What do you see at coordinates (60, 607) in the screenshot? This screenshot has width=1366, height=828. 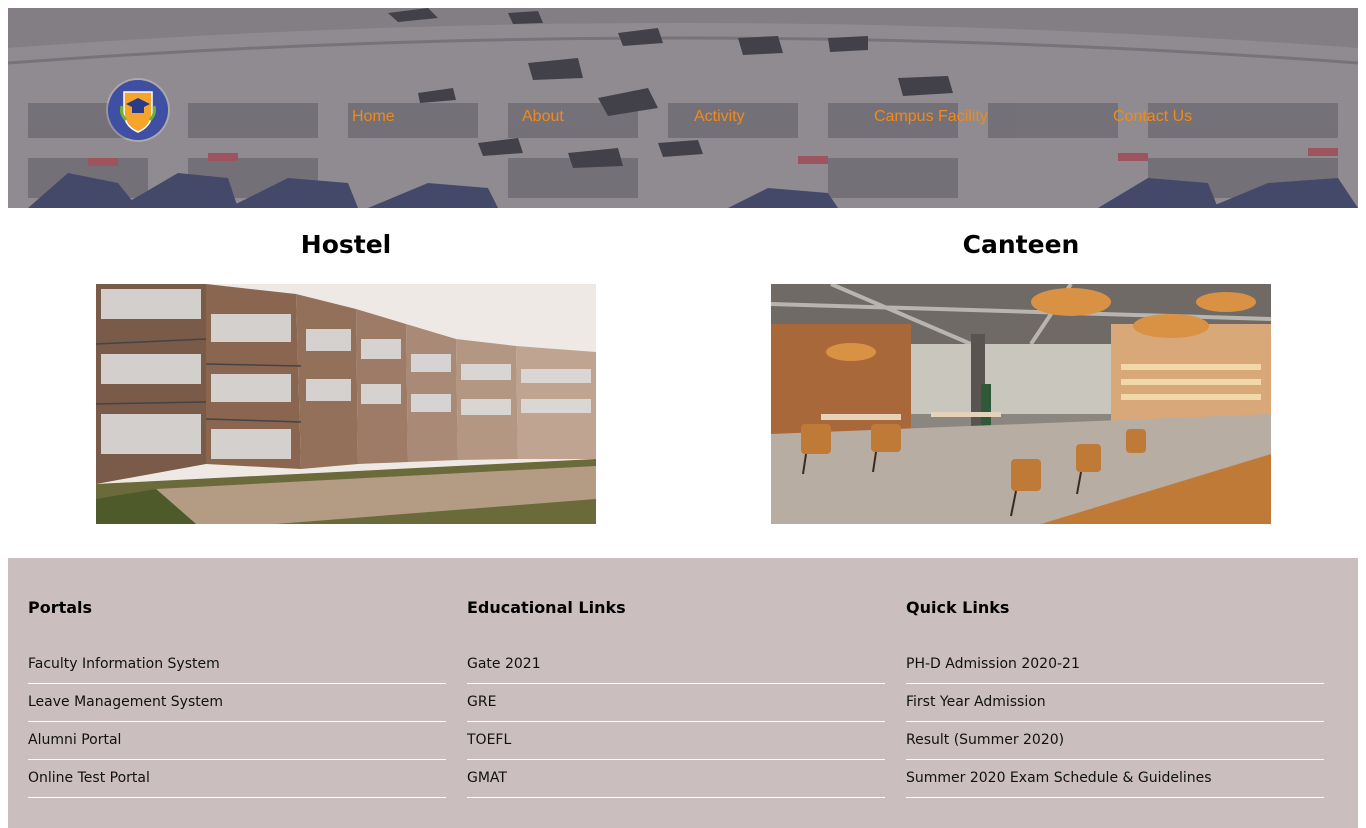 I see `footer-heading: Portals` at bounding box center [60, 607].